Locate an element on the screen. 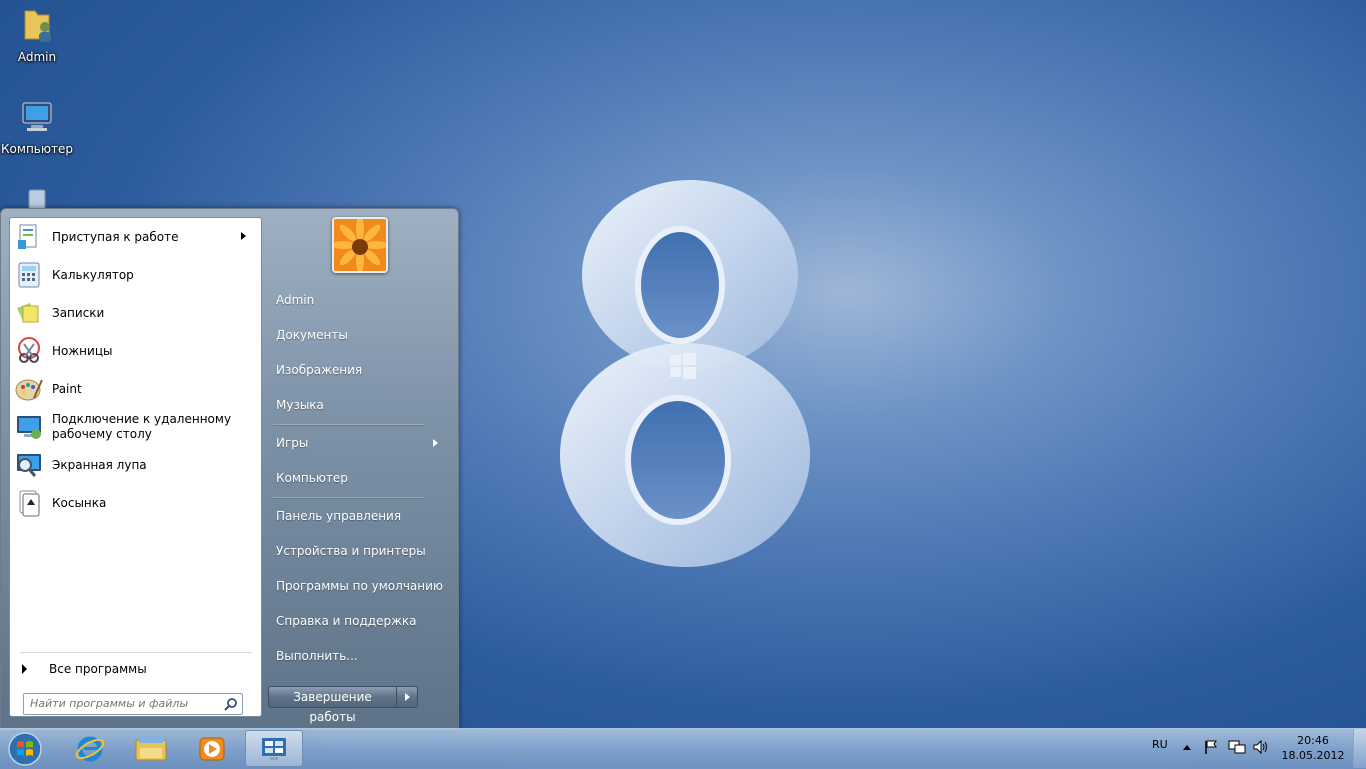  user-account-picture is located at coordinates (360, 245).